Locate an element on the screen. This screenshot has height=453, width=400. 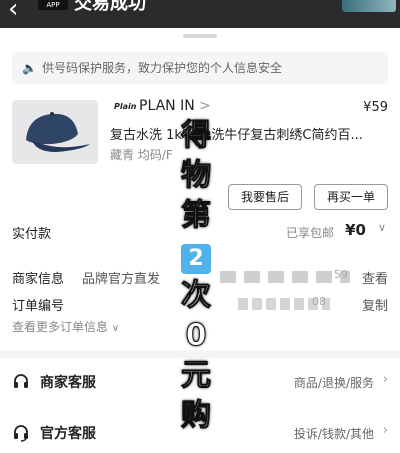
overlay-char: 第 is located at coordinates (196, 216).